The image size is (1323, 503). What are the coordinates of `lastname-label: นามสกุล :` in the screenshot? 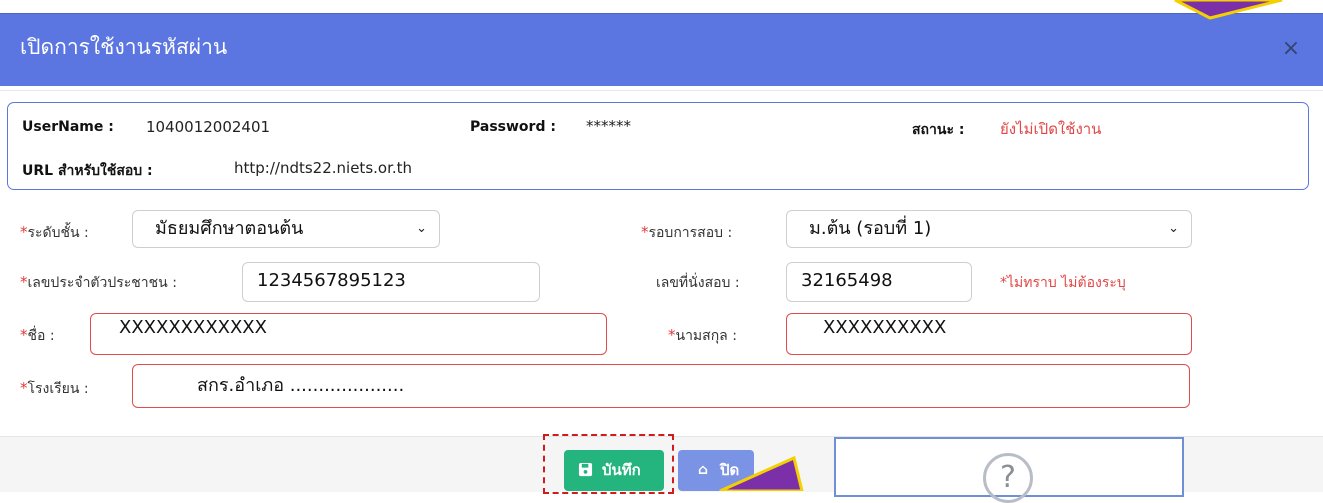 It's located at (706, 336).